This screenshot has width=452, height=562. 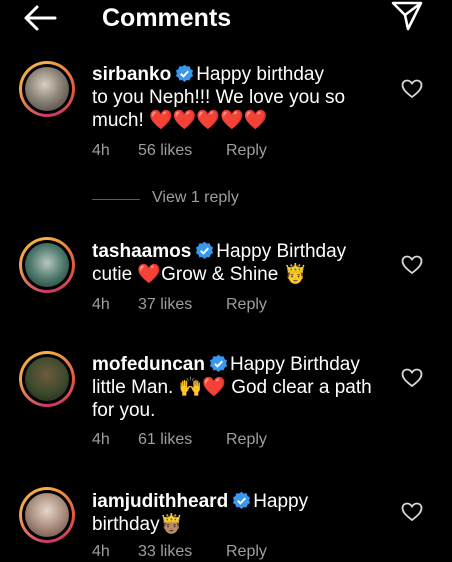 I want to click on comment-text: iamjudithheard Happy birthday🤴🏽, so click(x=242, y=513).